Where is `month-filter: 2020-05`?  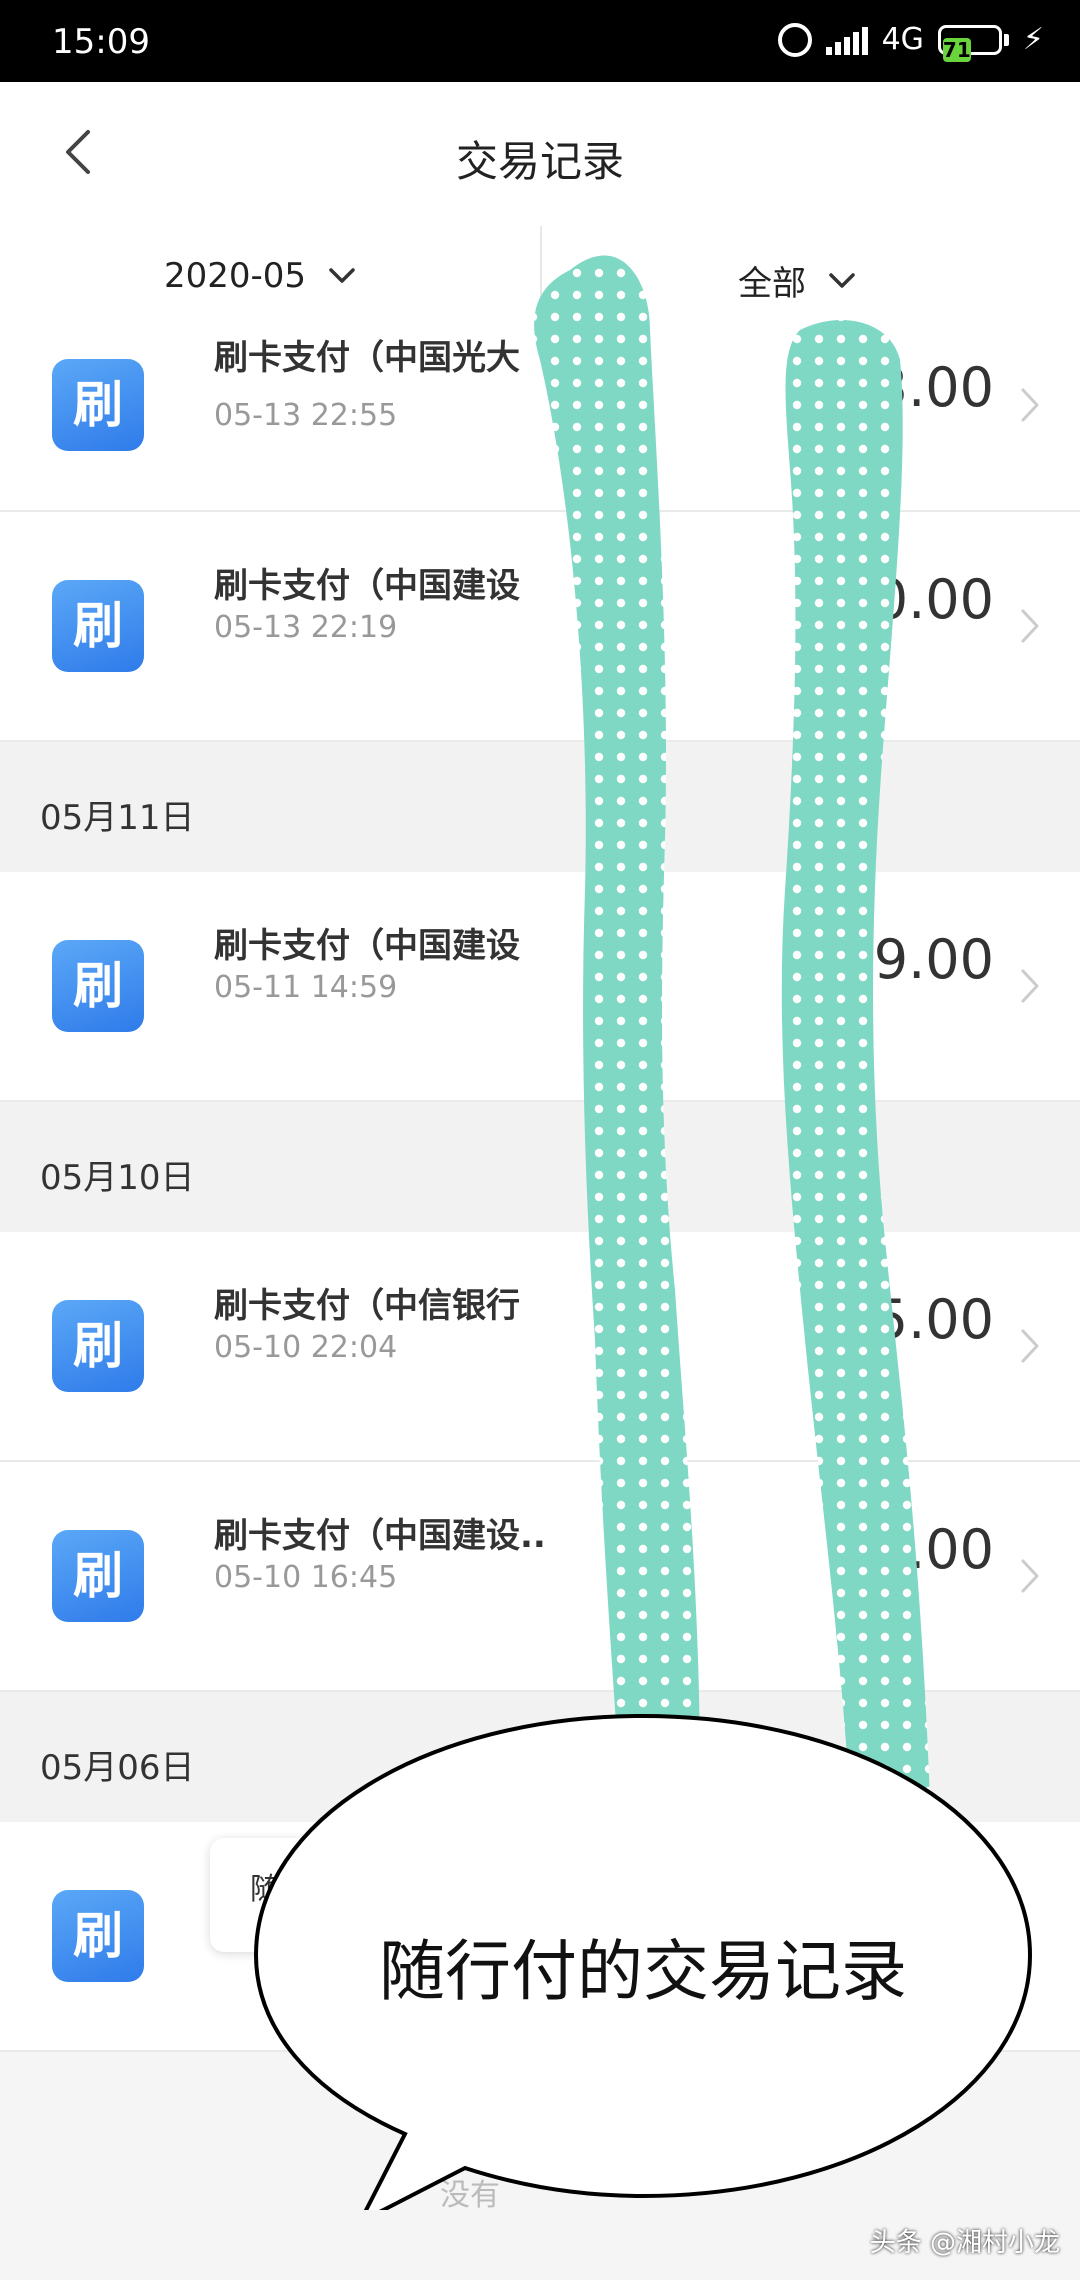 month-filter: 2020-05 is located at coordinates (260, 276).